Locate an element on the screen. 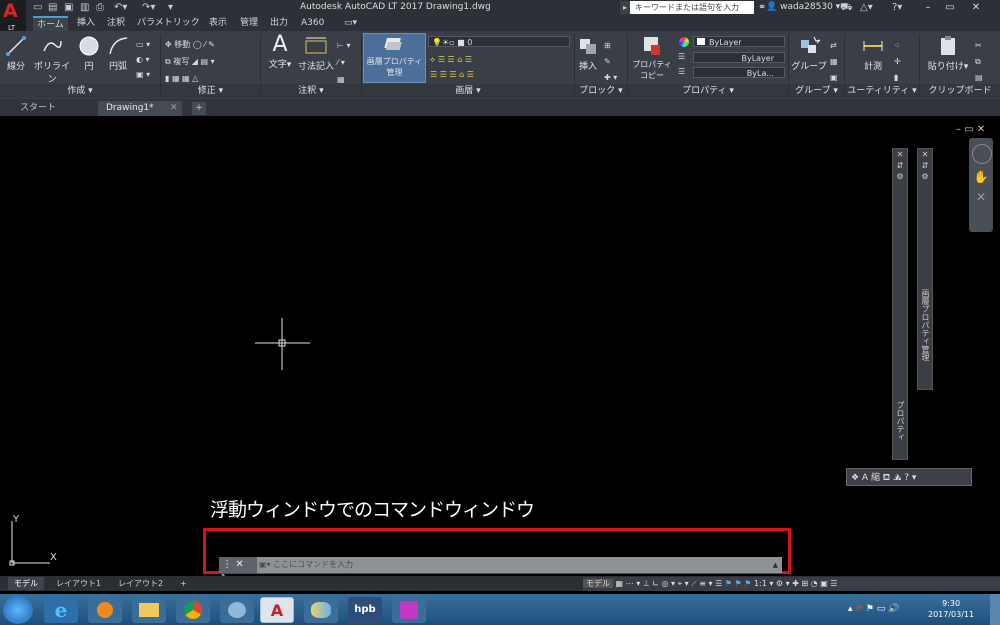  tab-home: ホーム is located at coordinates (50, 23).